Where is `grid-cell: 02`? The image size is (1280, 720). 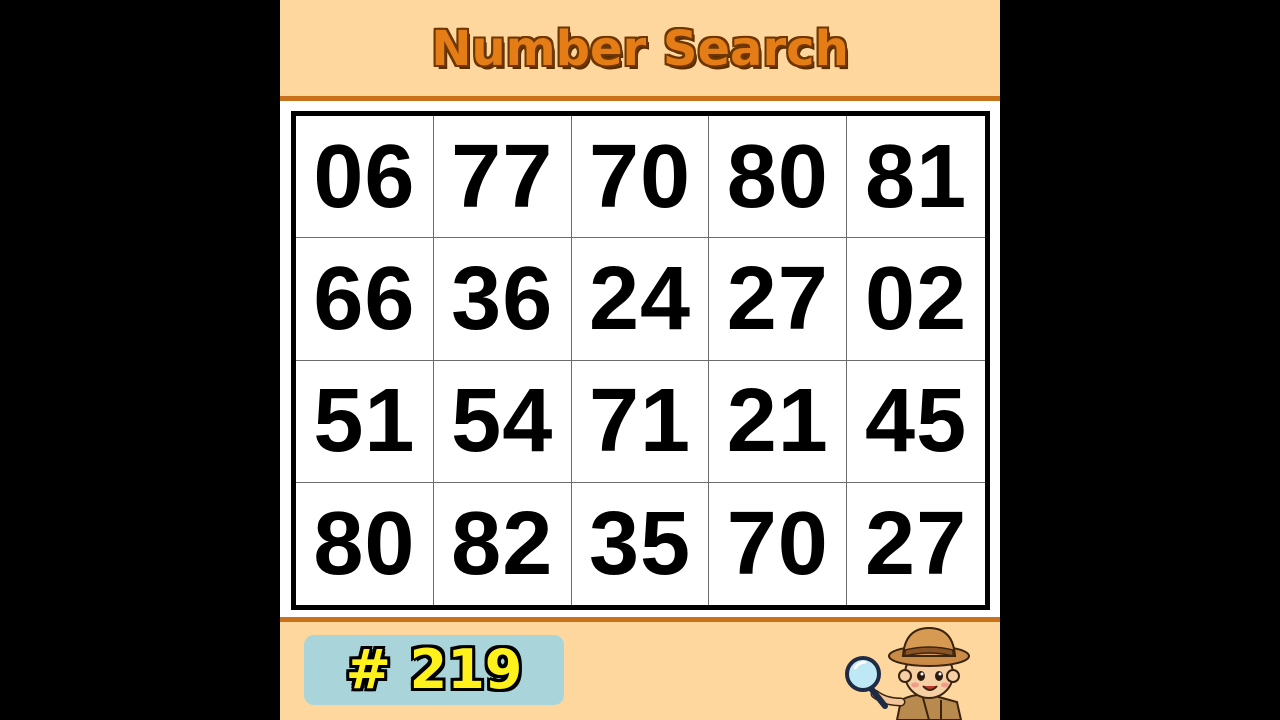 grid-cell: 02 is located at coordinates (916, 299).